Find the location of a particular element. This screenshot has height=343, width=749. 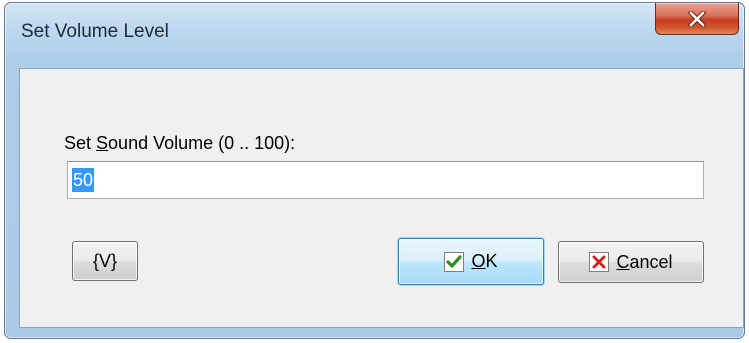

x-icon is located at coordinates (599, 262).